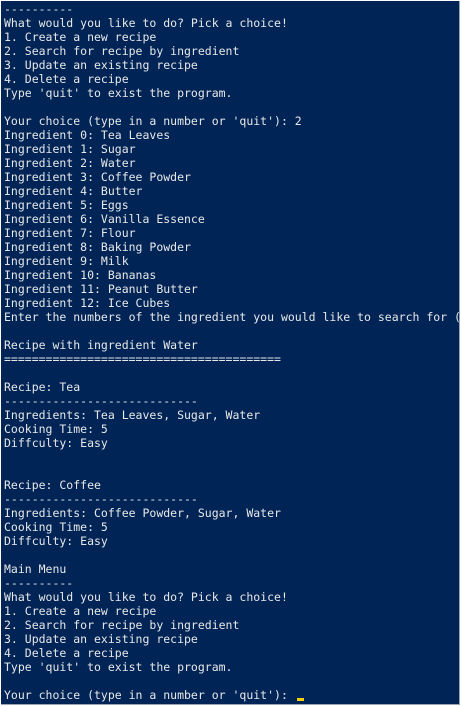  What do you see at coordinates (35, 569) in the screenshot?
I see `terminal-line: Main Menu` at bounding box center [35, 569].